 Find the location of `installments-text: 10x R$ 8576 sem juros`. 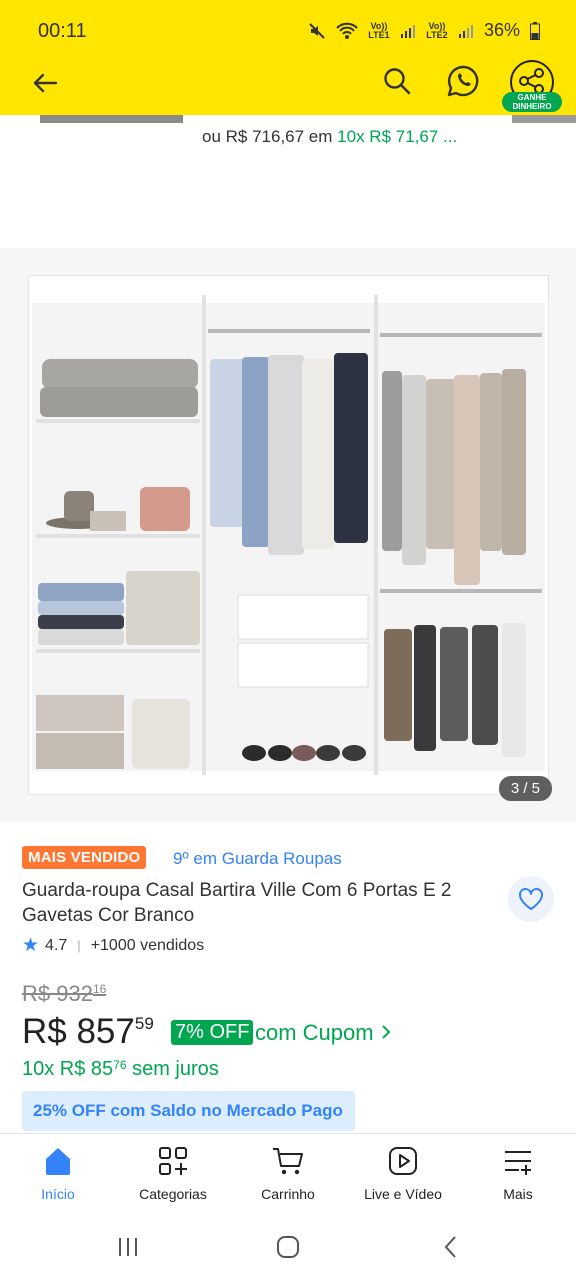

installments-text: 10x R$ 8576 sem juros is located at coordinates (120, 1069).